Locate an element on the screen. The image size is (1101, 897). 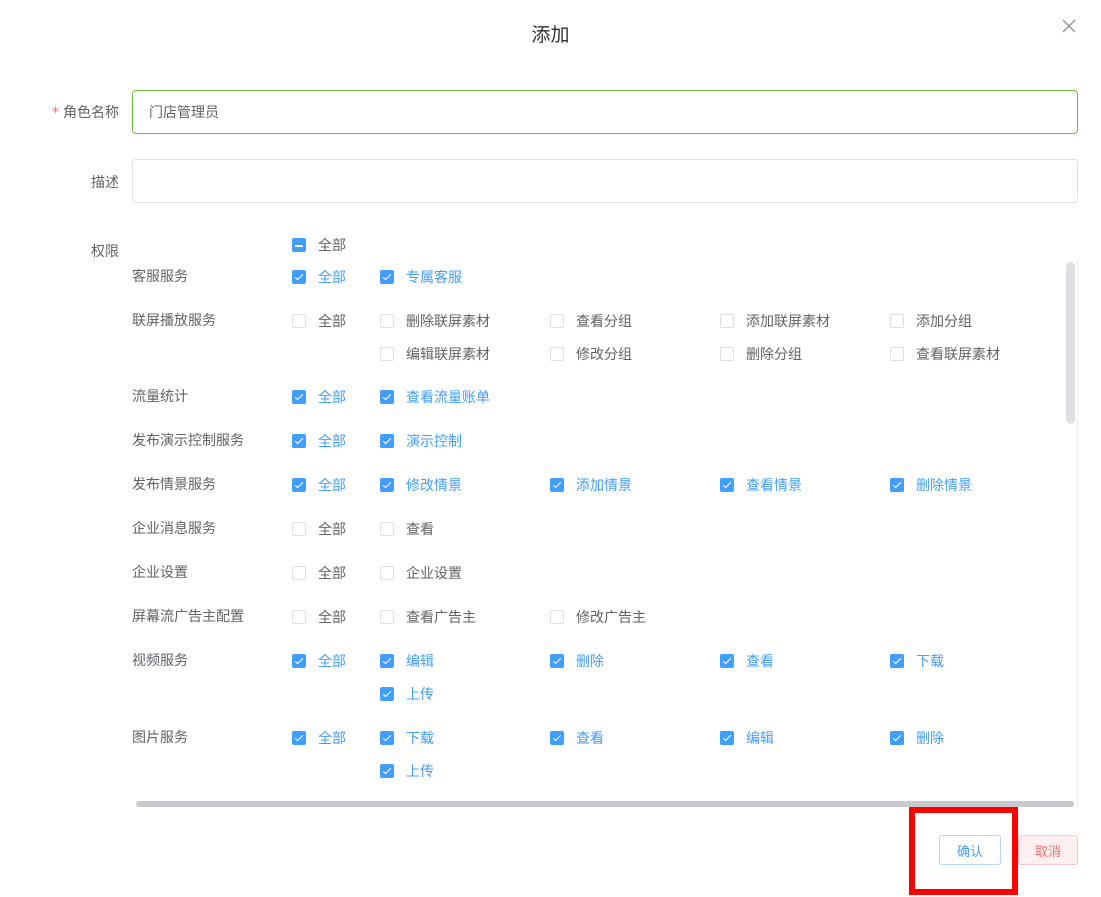
permission-item-checkbox: 编辑联屏素材 is located at coordinates (435, 354).